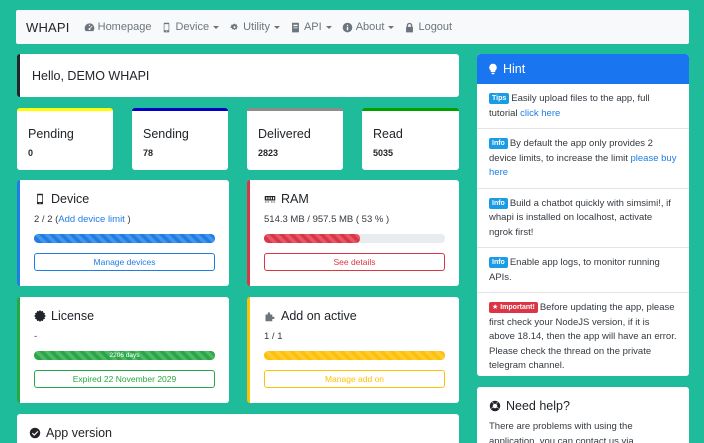 This screenshot has height=443, width=704. I want to click on ram-progress-bar, so click(354, 238).